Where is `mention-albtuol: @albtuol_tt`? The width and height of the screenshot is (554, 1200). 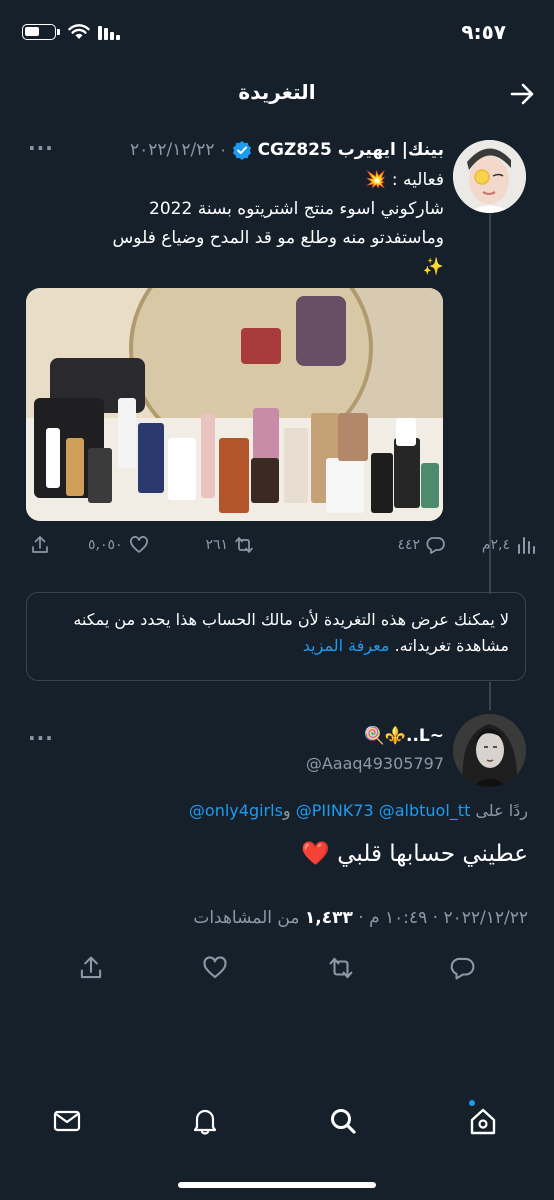 mention-albtuol: @albtuol_tt is located at coordinates (425, 810).